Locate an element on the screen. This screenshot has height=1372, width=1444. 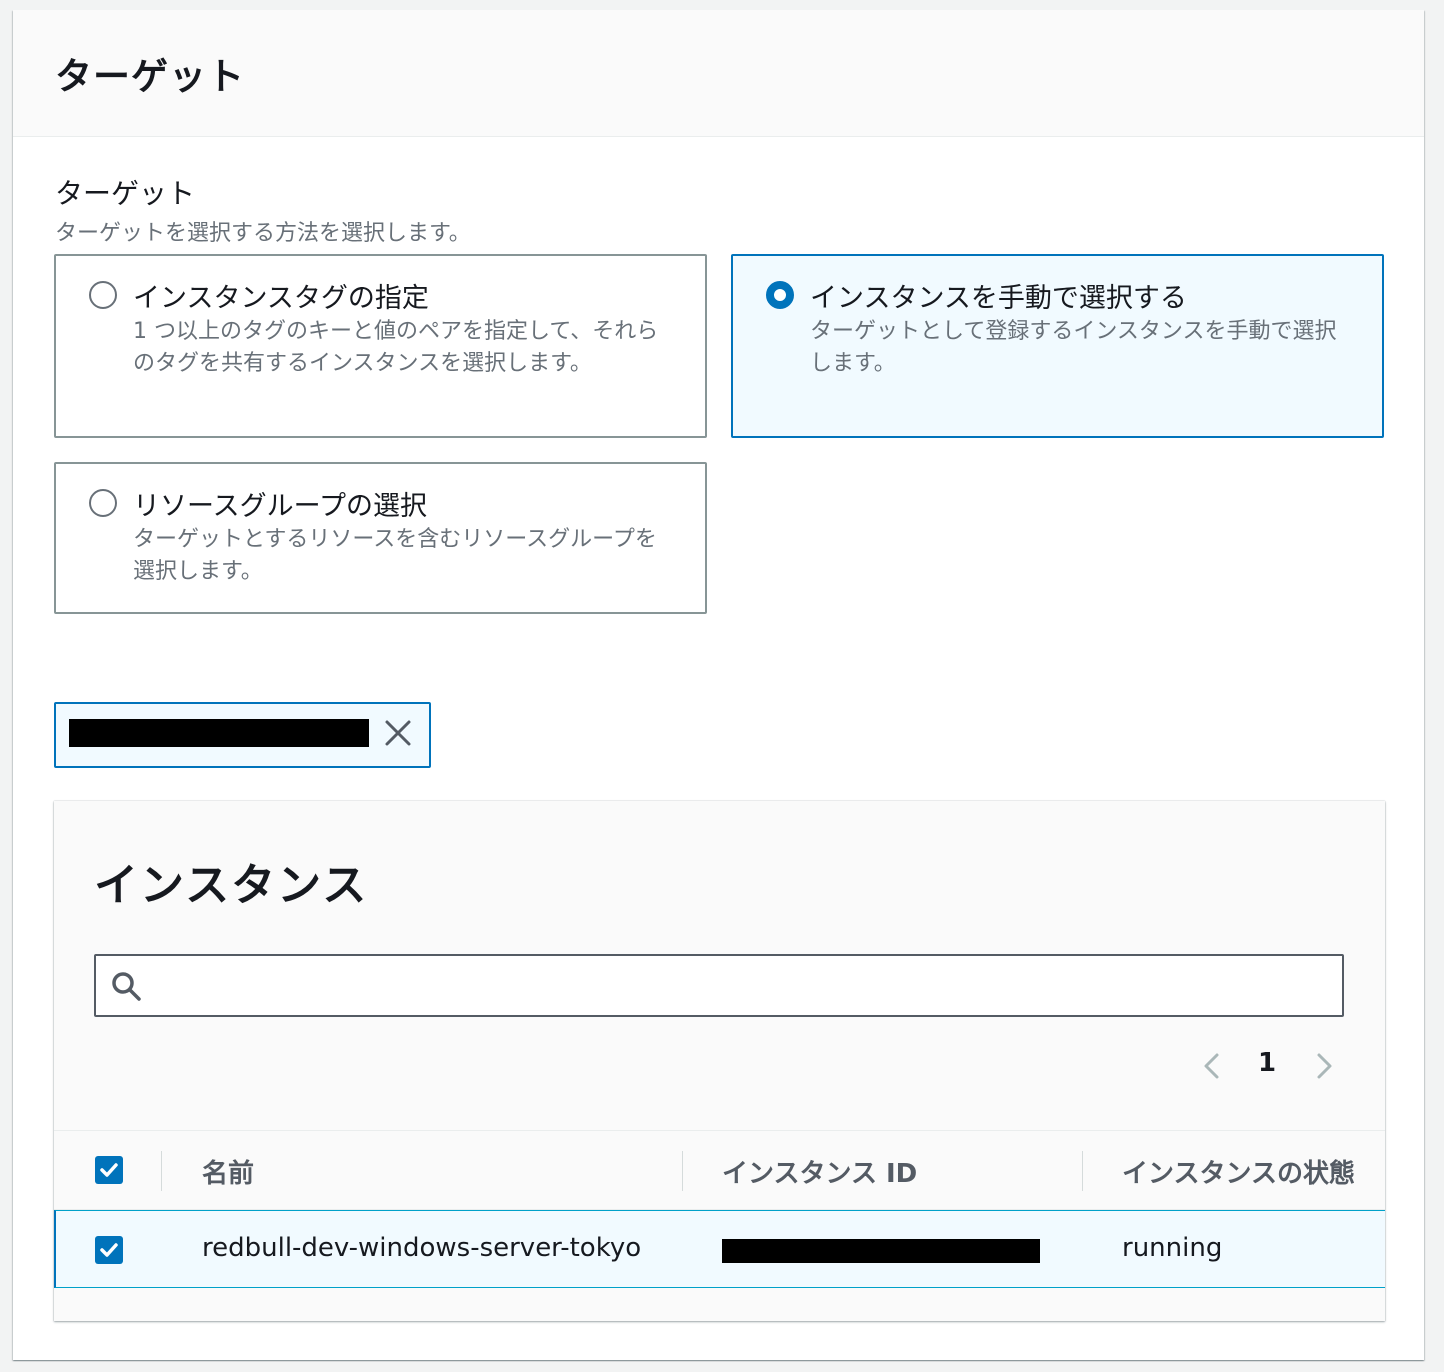
close-icon is located at coordinates (398, 733).